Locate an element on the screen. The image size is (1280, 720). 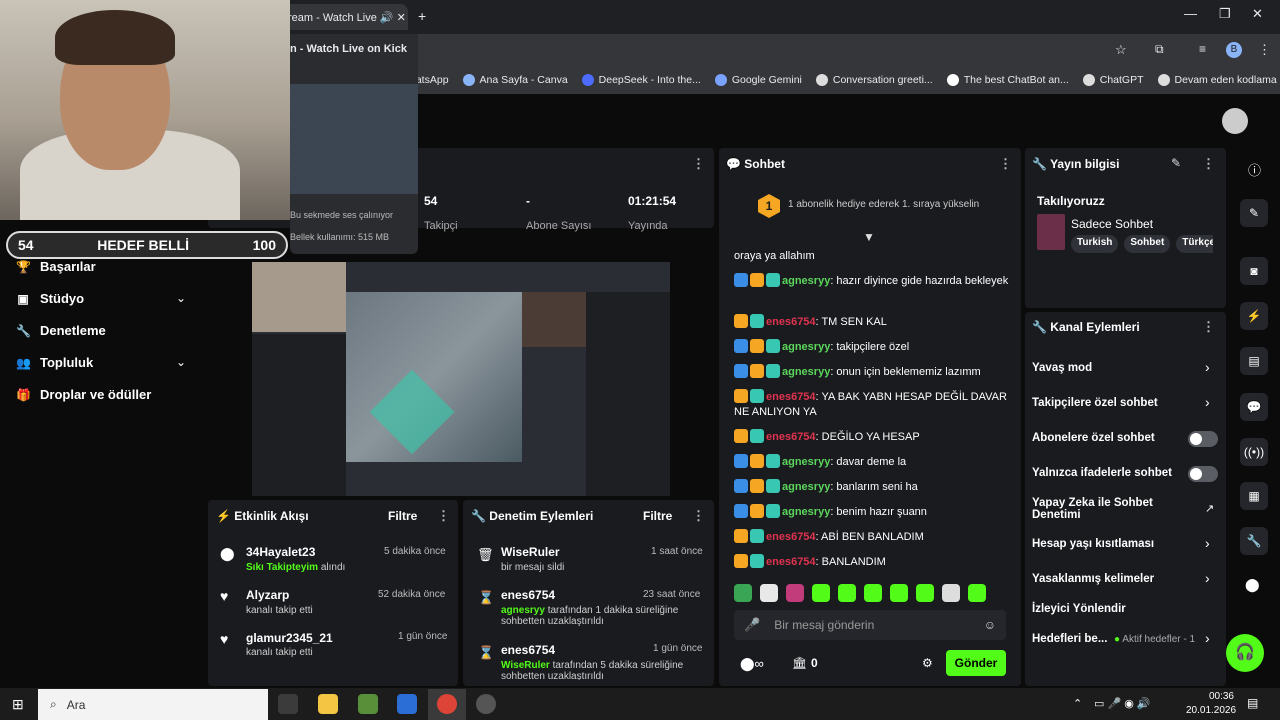
bookmark-item: Devam eden kodlama is located at coordinates (1217, 80).